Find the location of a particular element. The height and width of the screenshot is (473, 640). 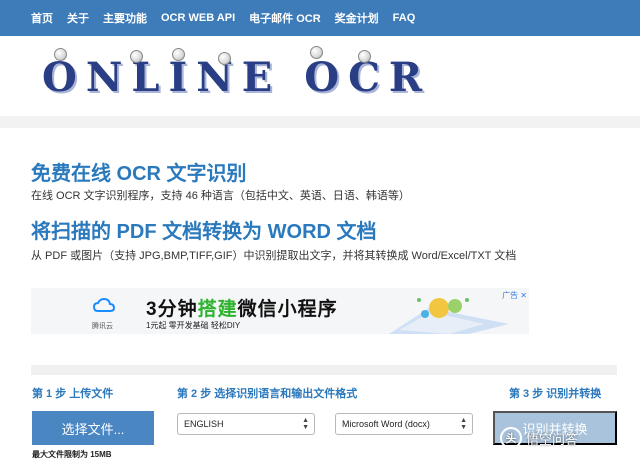

ad-banner: 腾讯云 3分钟搭建微信小程序 1元起 零开发基础 轻松DIY 广告 ✕ is located at coordinates (280, 311).